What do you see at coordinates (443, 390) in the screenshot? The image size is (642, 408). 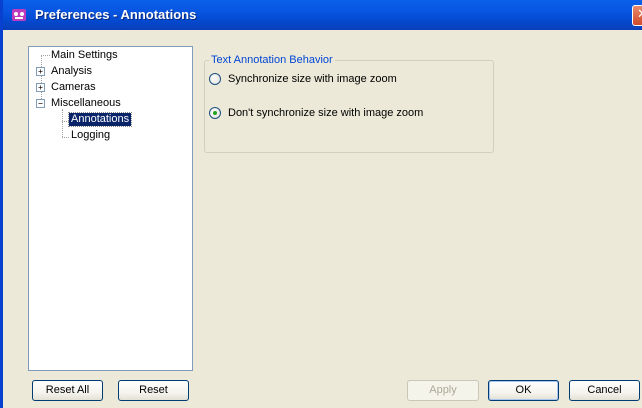 I see `apply-button: Apply` at bounding box center [443, 390].